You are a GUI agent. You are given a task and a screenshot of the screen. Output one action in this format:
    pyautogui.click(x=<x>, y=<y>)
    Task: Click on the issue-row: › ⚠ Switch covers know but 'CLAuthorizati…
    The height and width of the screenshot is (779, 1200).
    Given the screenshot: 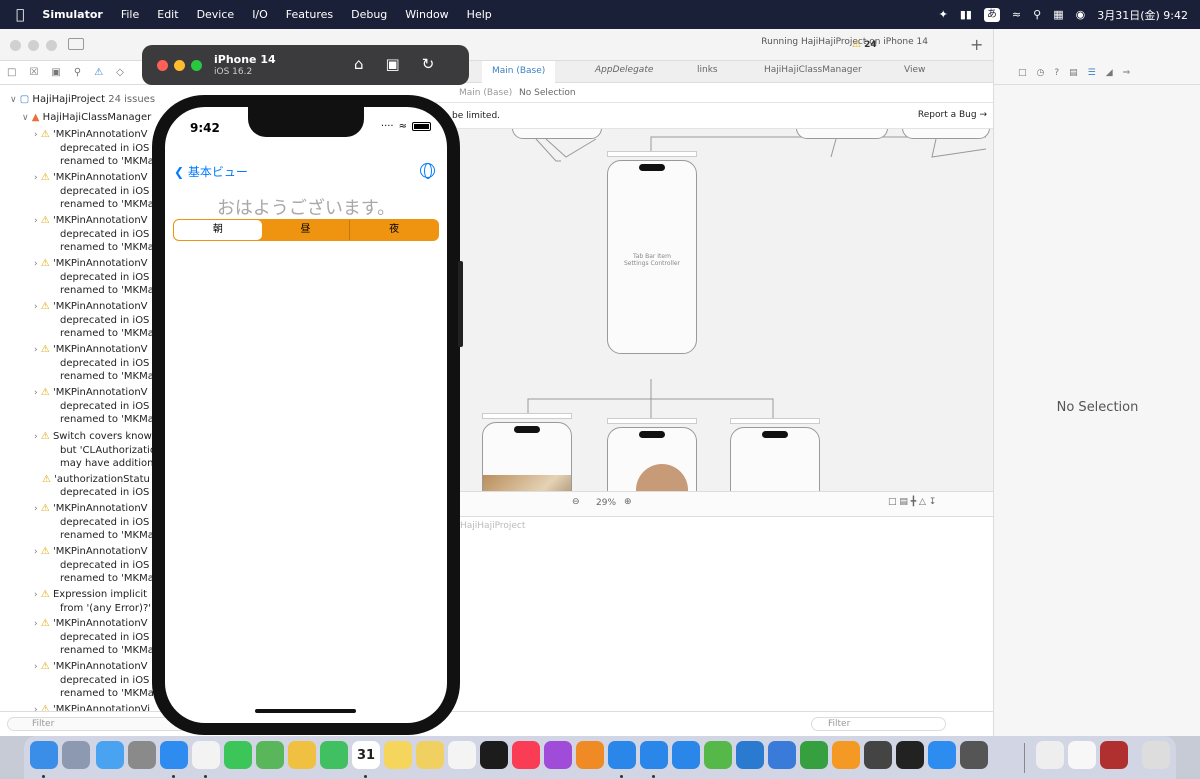 What is the action you would take?
    pyautogui.click(x=97, y=450)
    